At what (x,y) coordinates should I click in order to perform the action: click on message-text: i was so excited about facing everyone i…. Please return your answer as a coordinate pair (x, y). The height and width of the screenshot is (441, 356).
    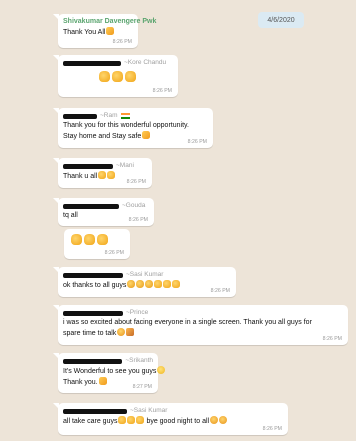
    Looking at the image, I should click on (187, 322).